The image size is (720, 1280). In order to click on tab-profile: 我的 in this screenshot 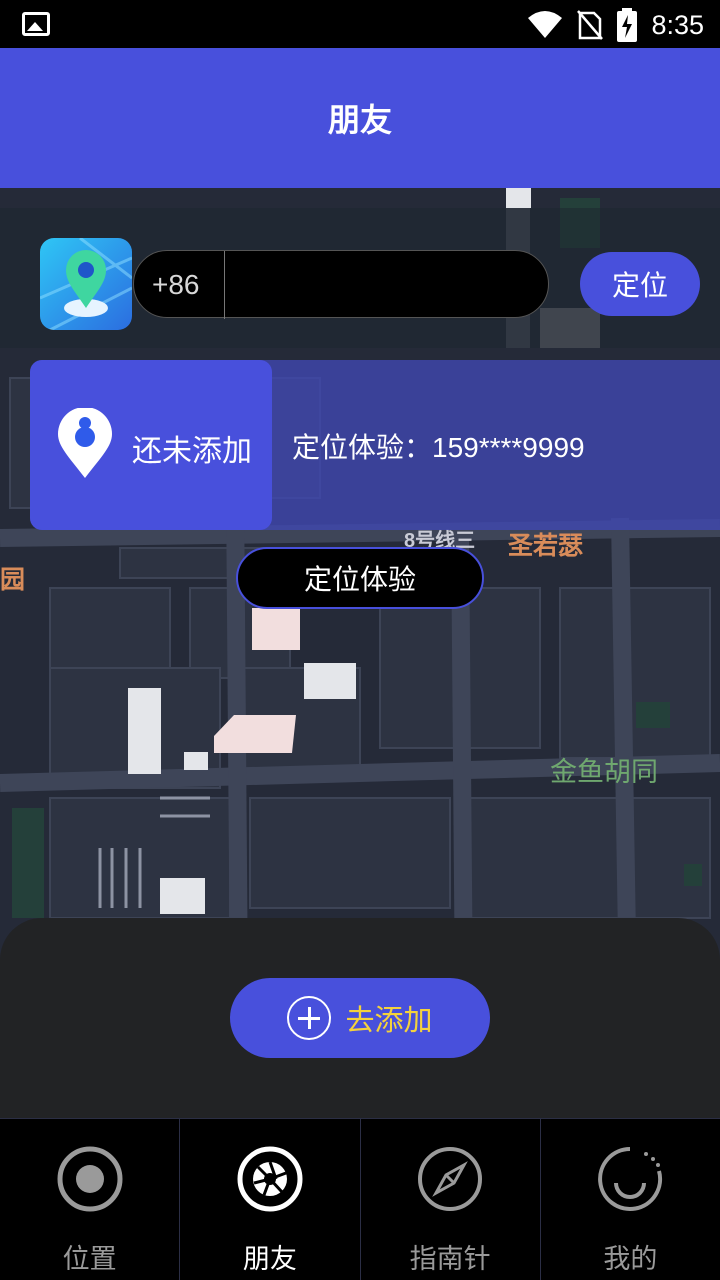, I will do `click(630, 1199)`.